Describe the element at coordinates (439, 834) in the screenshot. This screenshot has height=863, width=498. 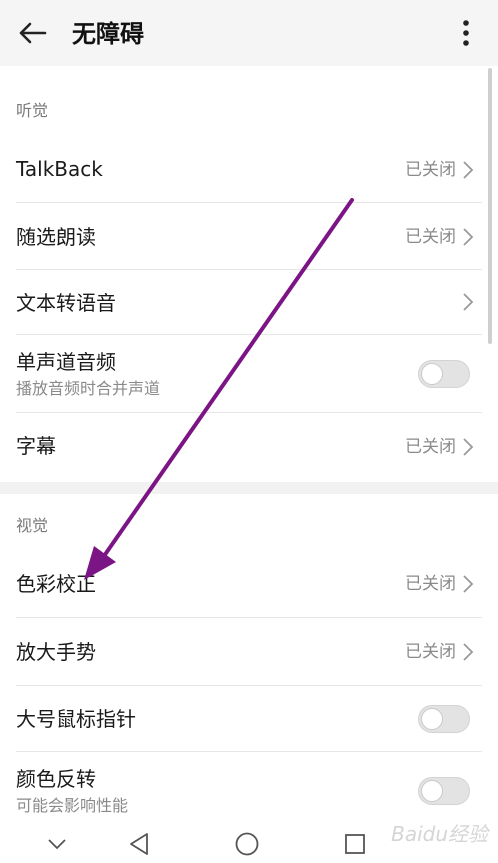
I see `watermark: Baidu经验` at that location.